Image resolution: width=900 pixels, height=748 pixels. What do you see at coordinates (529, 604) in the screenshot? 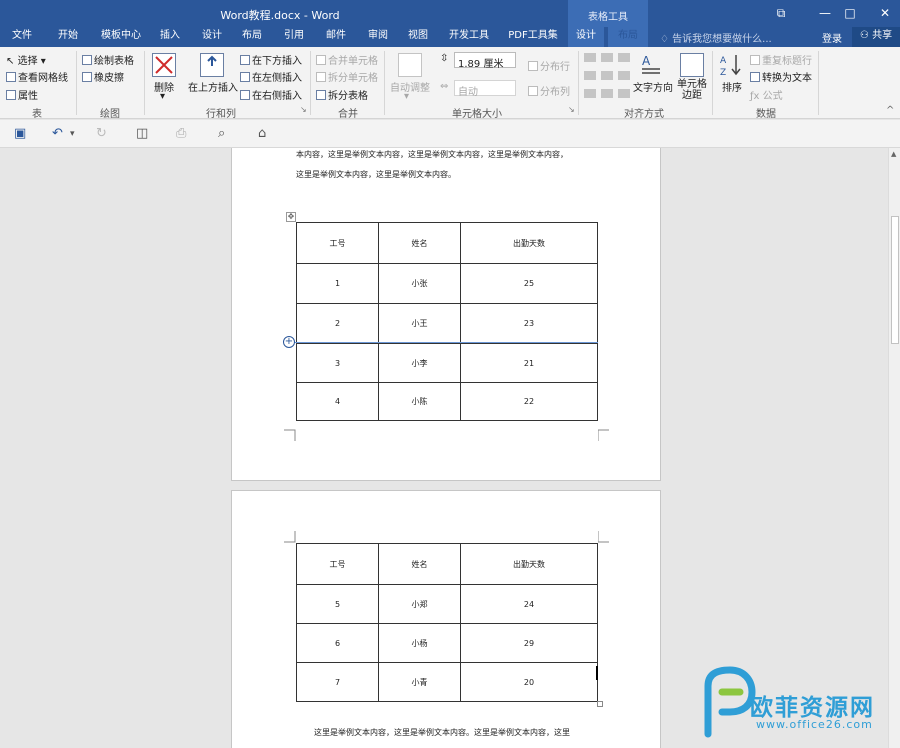
I see `table-cell: 24` at bounding box center [529, 604].